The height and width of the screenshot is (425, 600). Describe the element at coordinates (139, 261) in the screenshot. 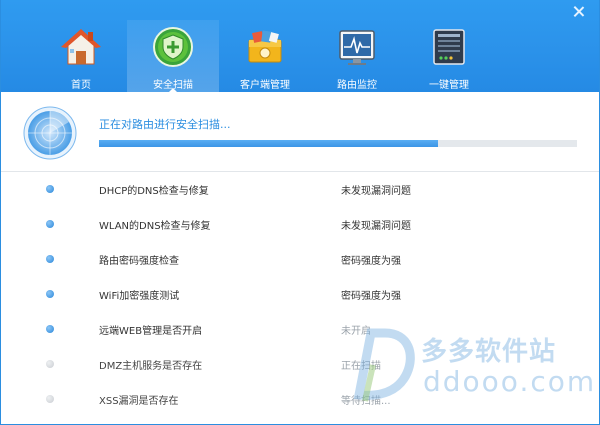

I see `scan-item-name: 路由密码强度检查` at that location.